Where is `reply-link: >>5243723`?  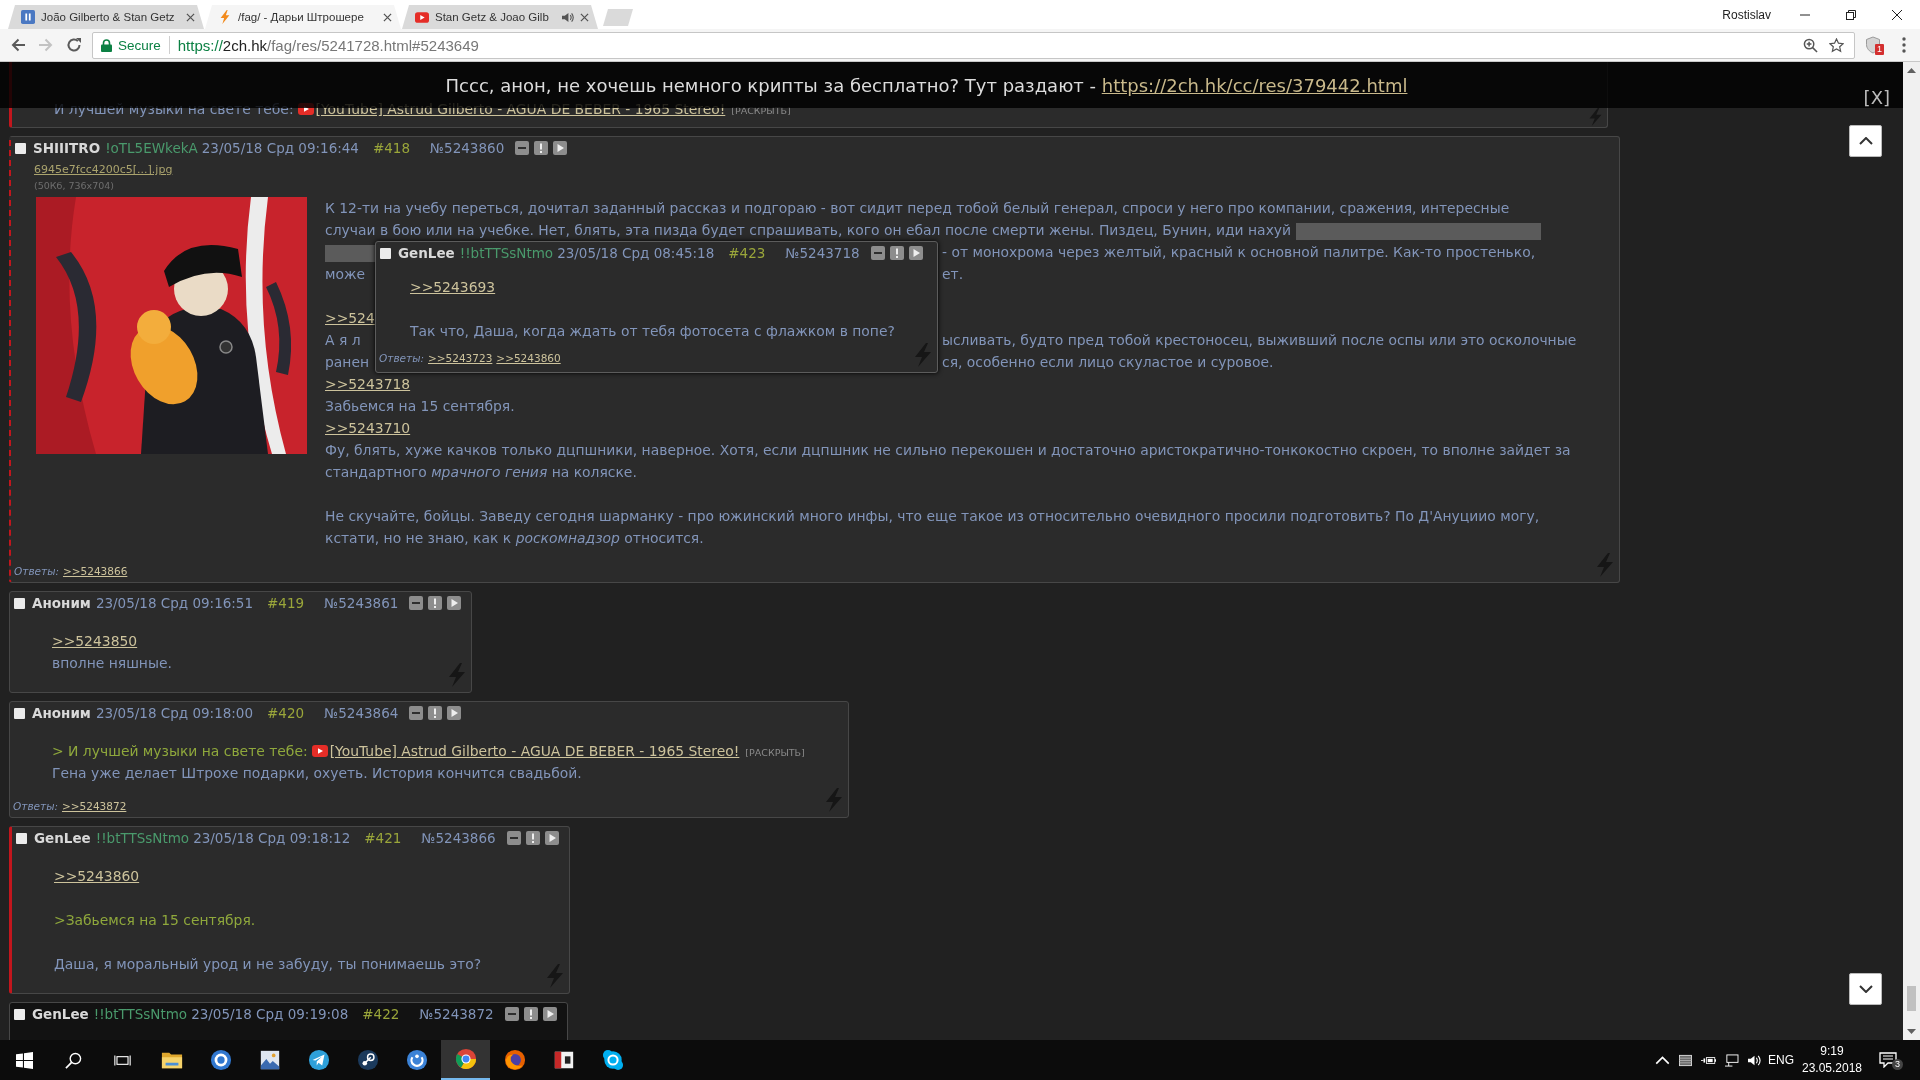 reply-link: >>5243723 is located at coordinates (460, 358).